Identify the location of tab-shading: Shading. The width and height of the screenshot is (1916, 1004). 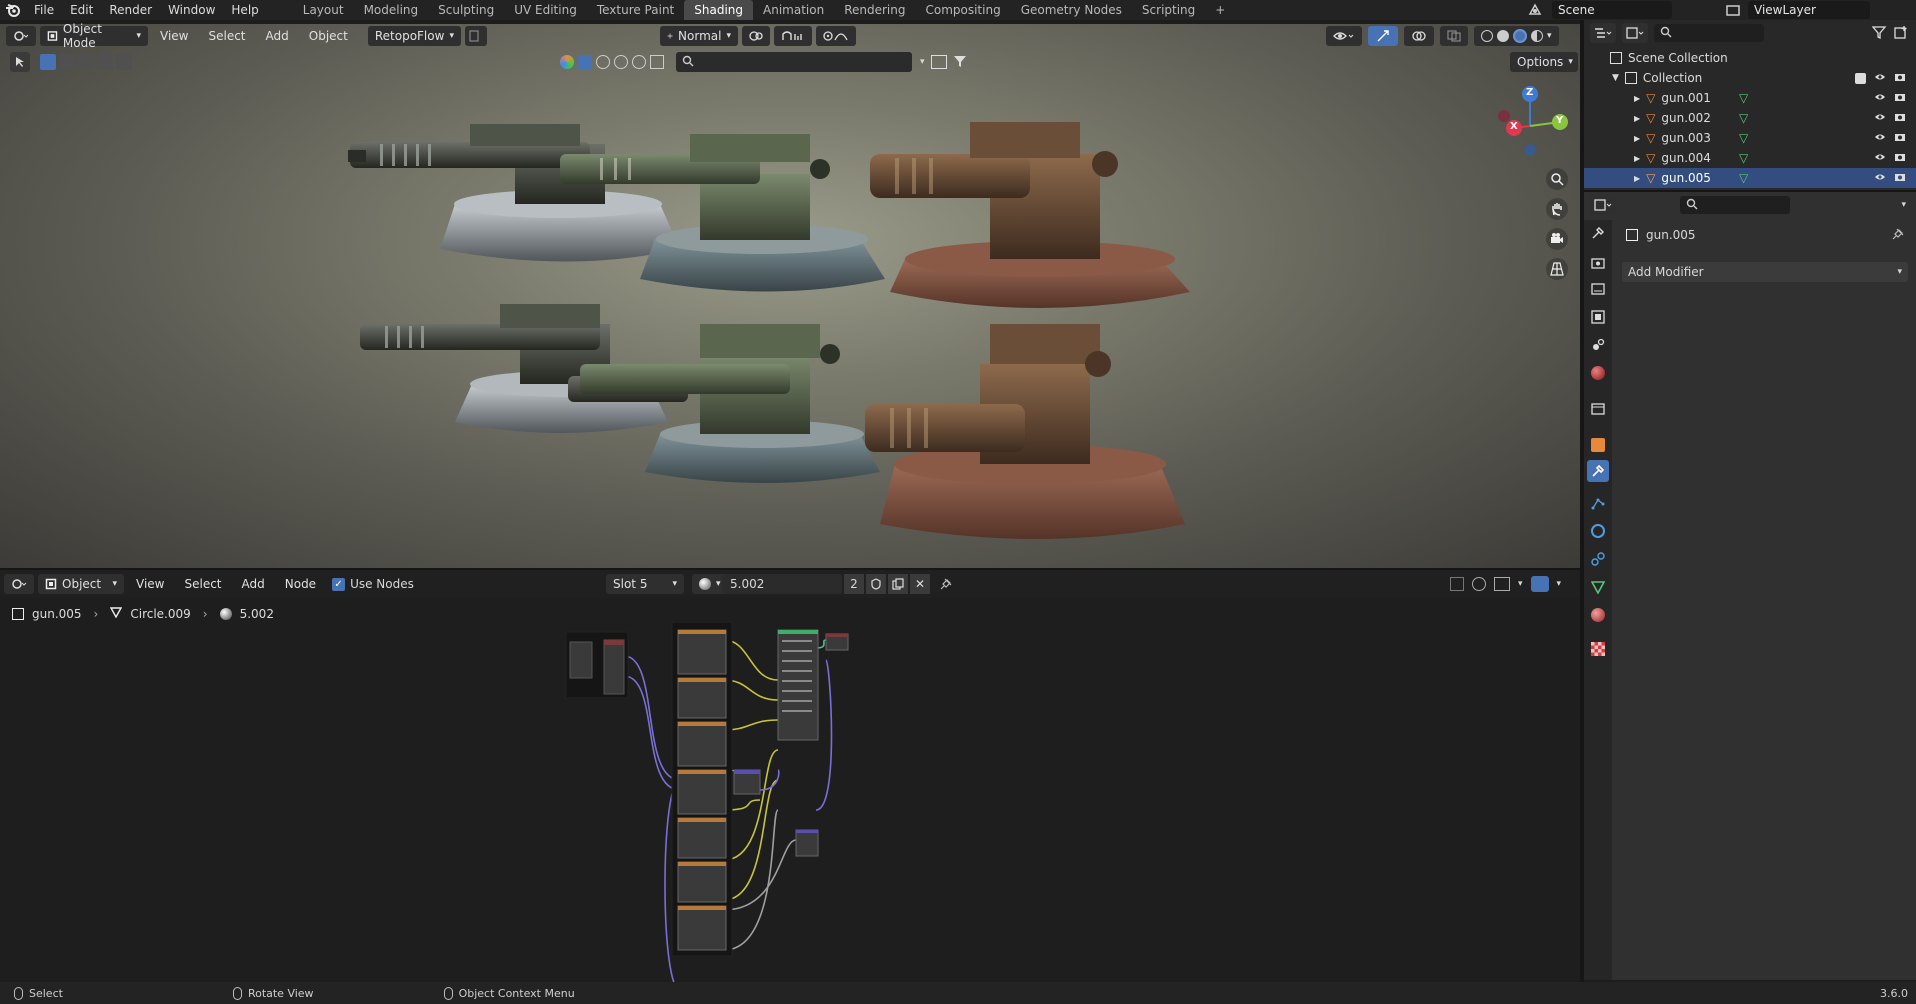
(718, 10).